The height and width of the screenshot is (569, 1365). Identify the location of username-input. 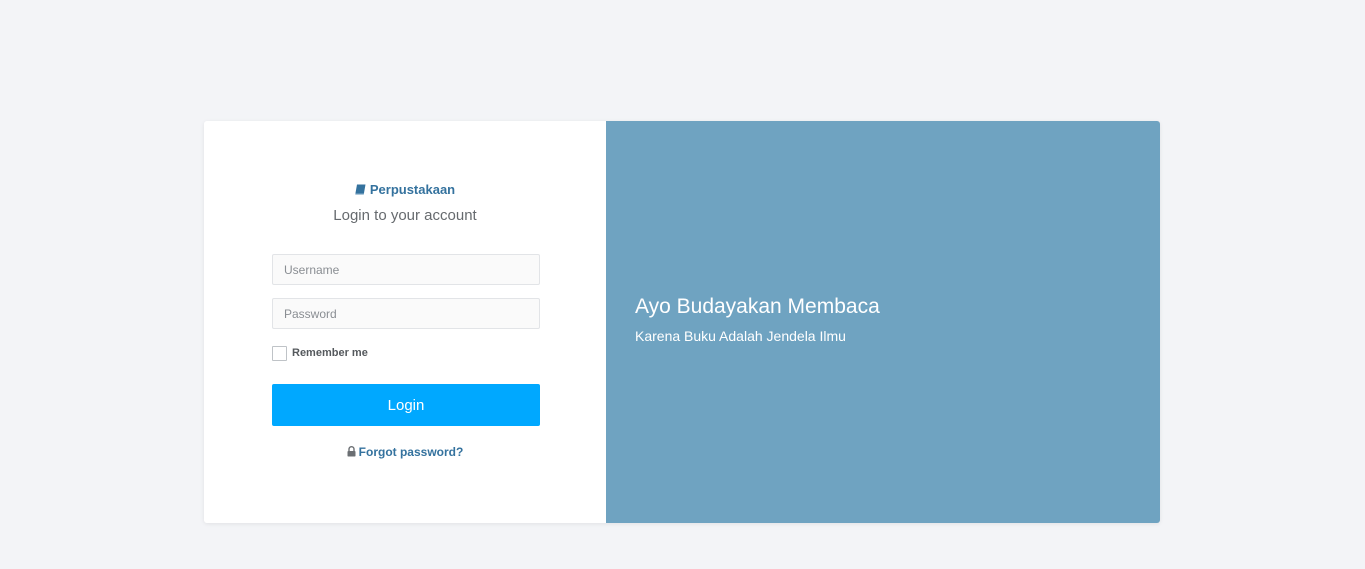
(406, 269).